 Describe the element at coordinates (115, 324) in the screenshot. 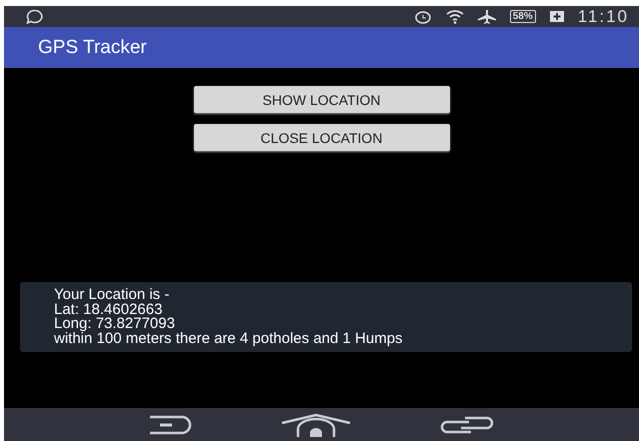

I see `toast-text: Long: 73.8277093` at that location.